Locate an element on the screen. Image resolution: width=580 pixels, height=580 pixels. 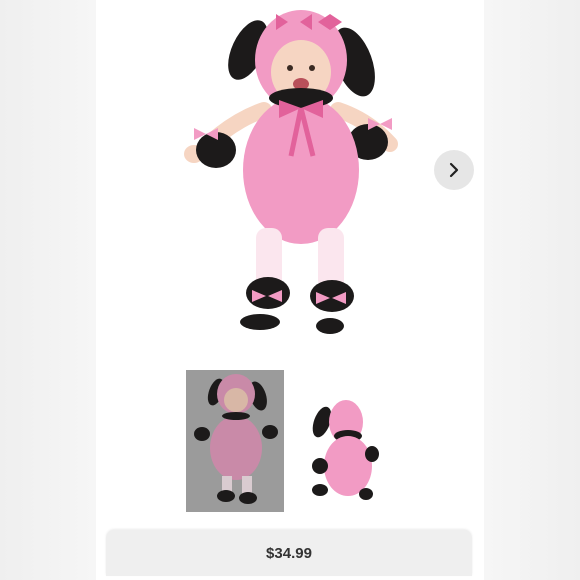
chevron-right-icon is located at coordinates (454, 170).